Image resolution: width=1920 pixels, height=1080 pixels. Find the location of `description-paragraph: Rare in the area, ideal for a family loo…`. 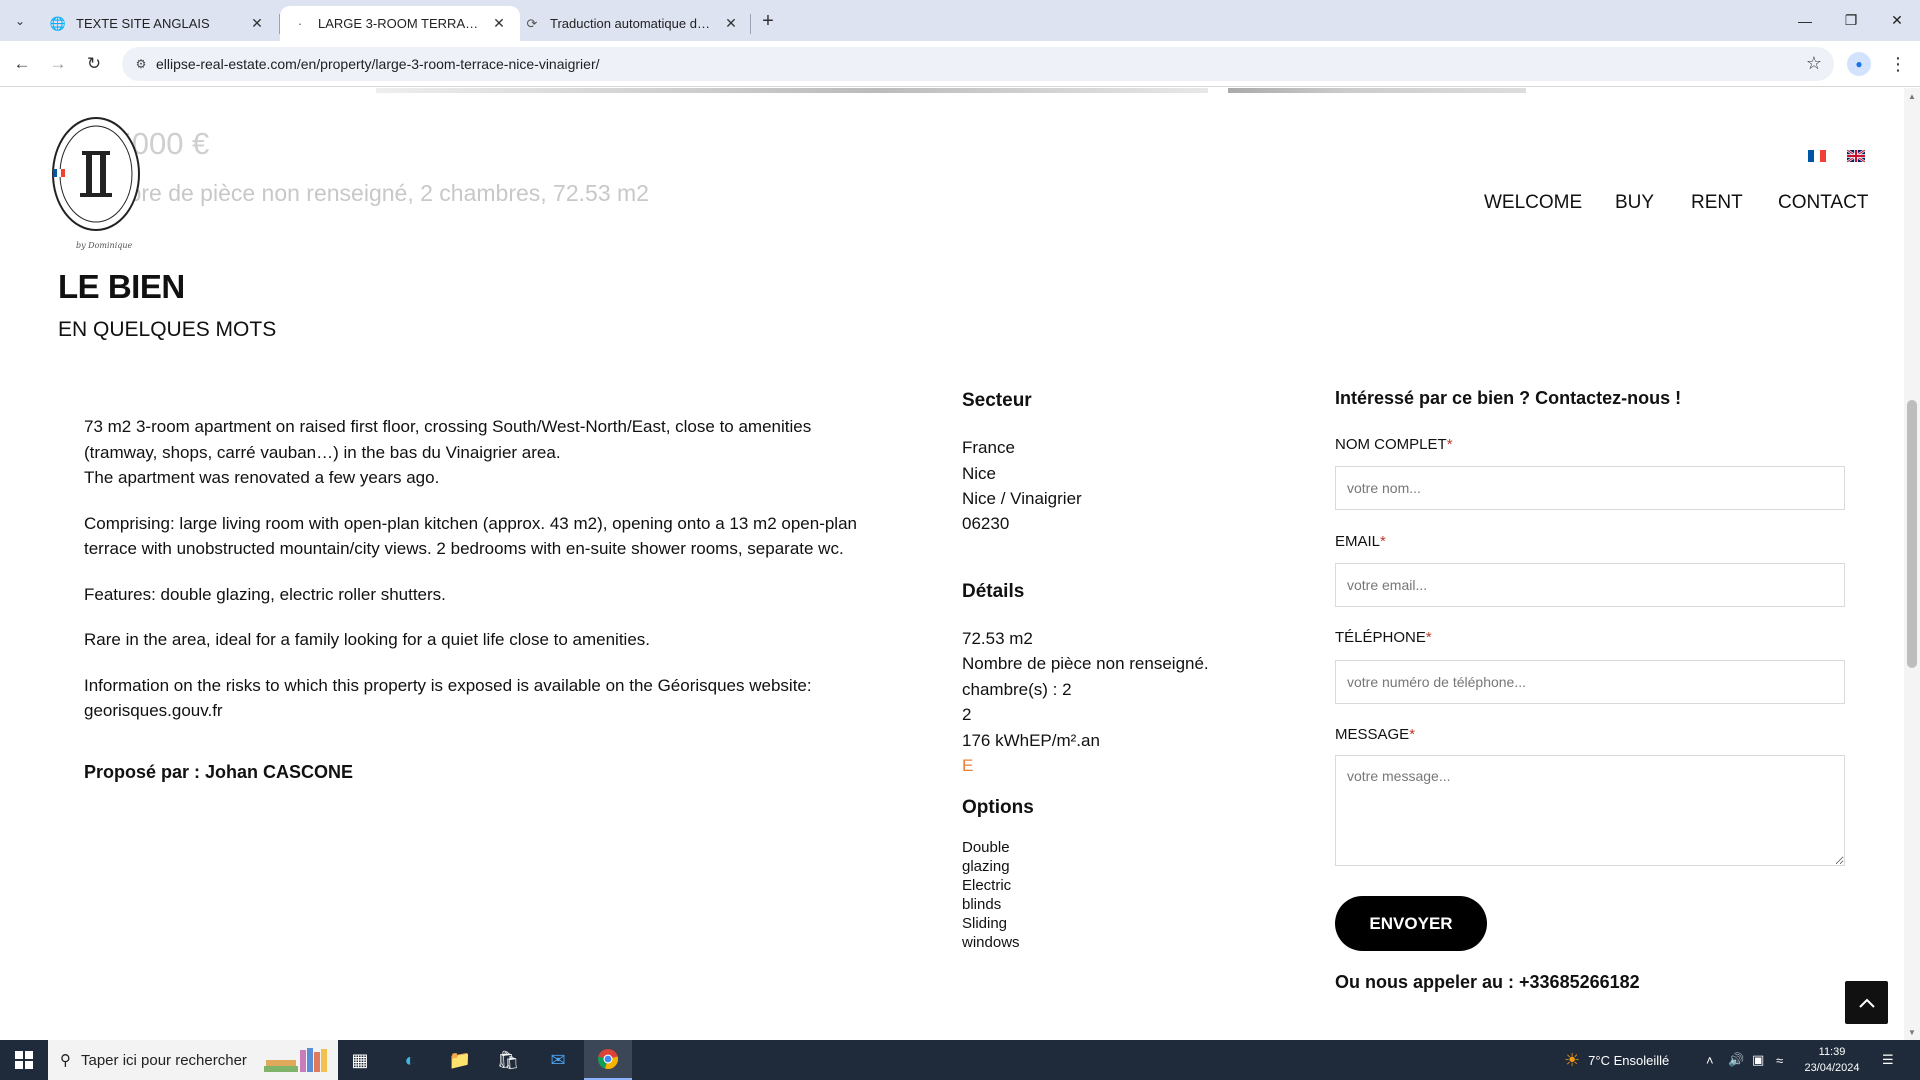

description-paragraph: Rare in the area, ideal for a family loo… is located at coordinates (367, 639).